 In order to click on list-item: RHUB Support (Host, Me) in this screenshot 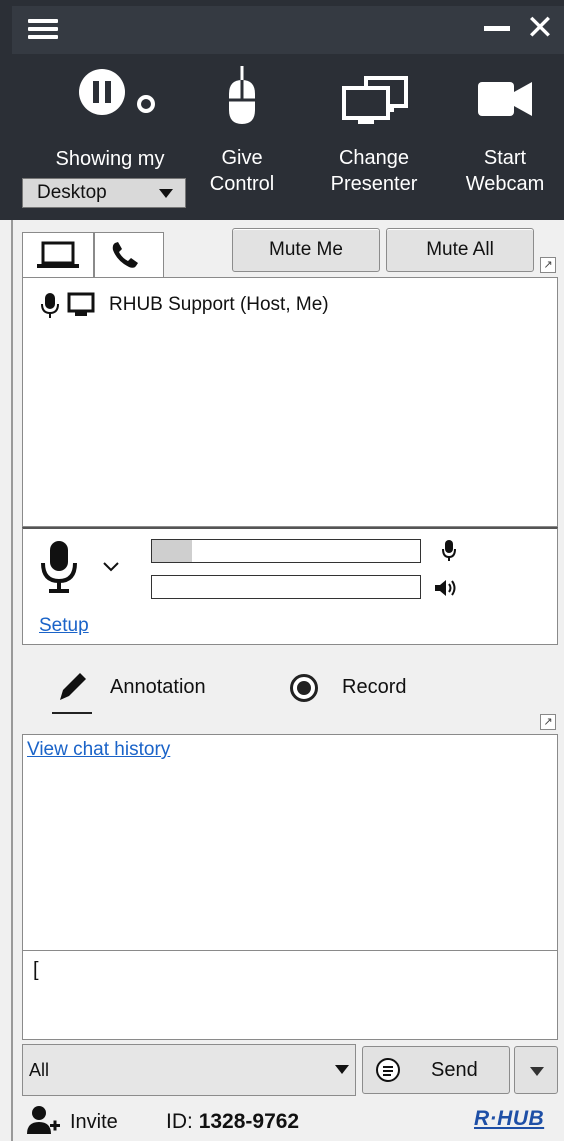, I will do `click(184, 305)`.